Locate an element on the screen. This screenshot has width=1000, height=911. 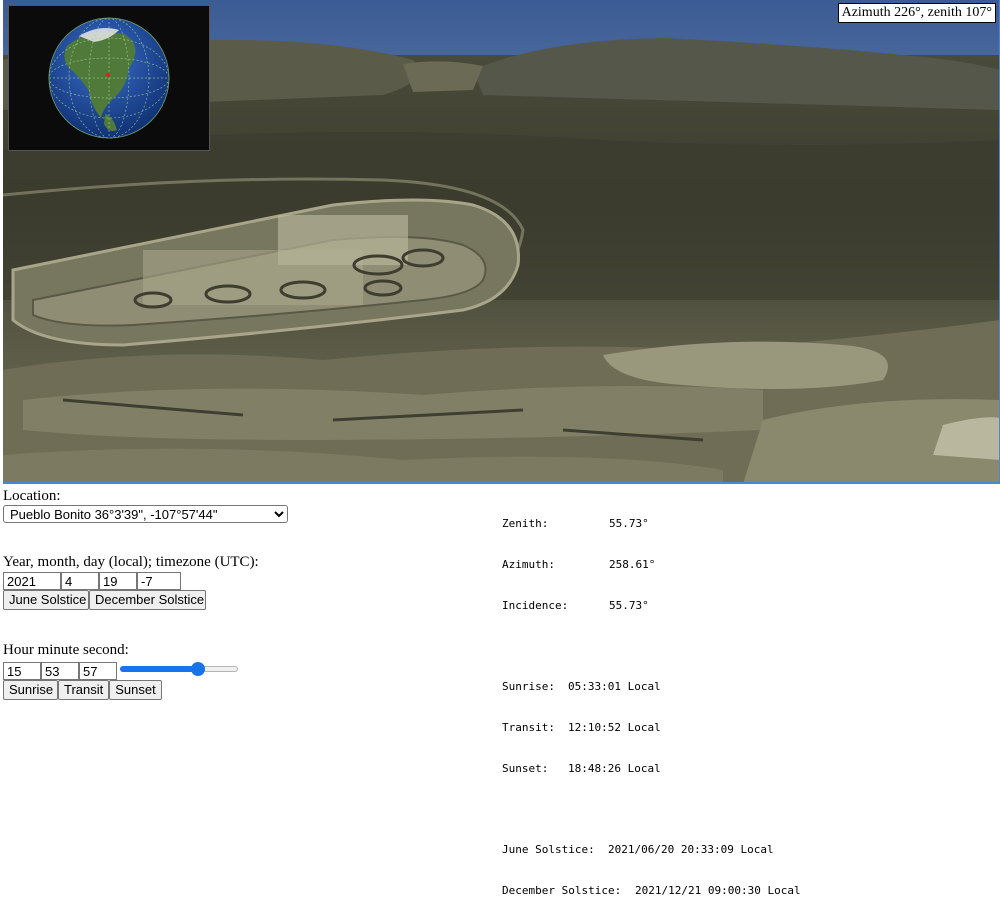
second-input is located at coordinates (98, 671).